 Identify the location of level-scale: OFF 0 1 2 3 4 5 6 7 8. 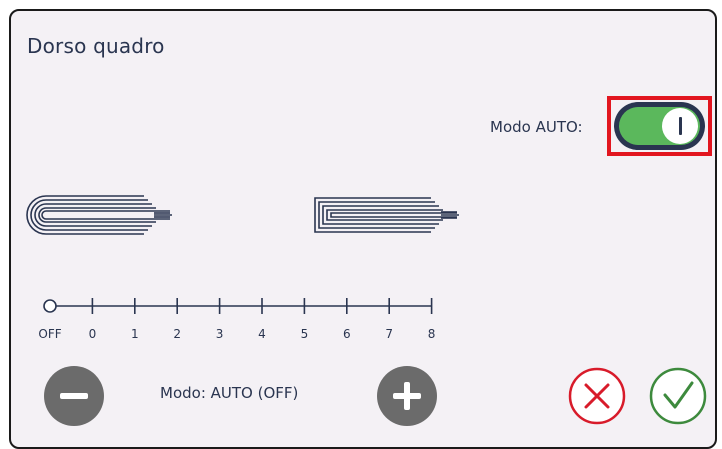
(241, 322).